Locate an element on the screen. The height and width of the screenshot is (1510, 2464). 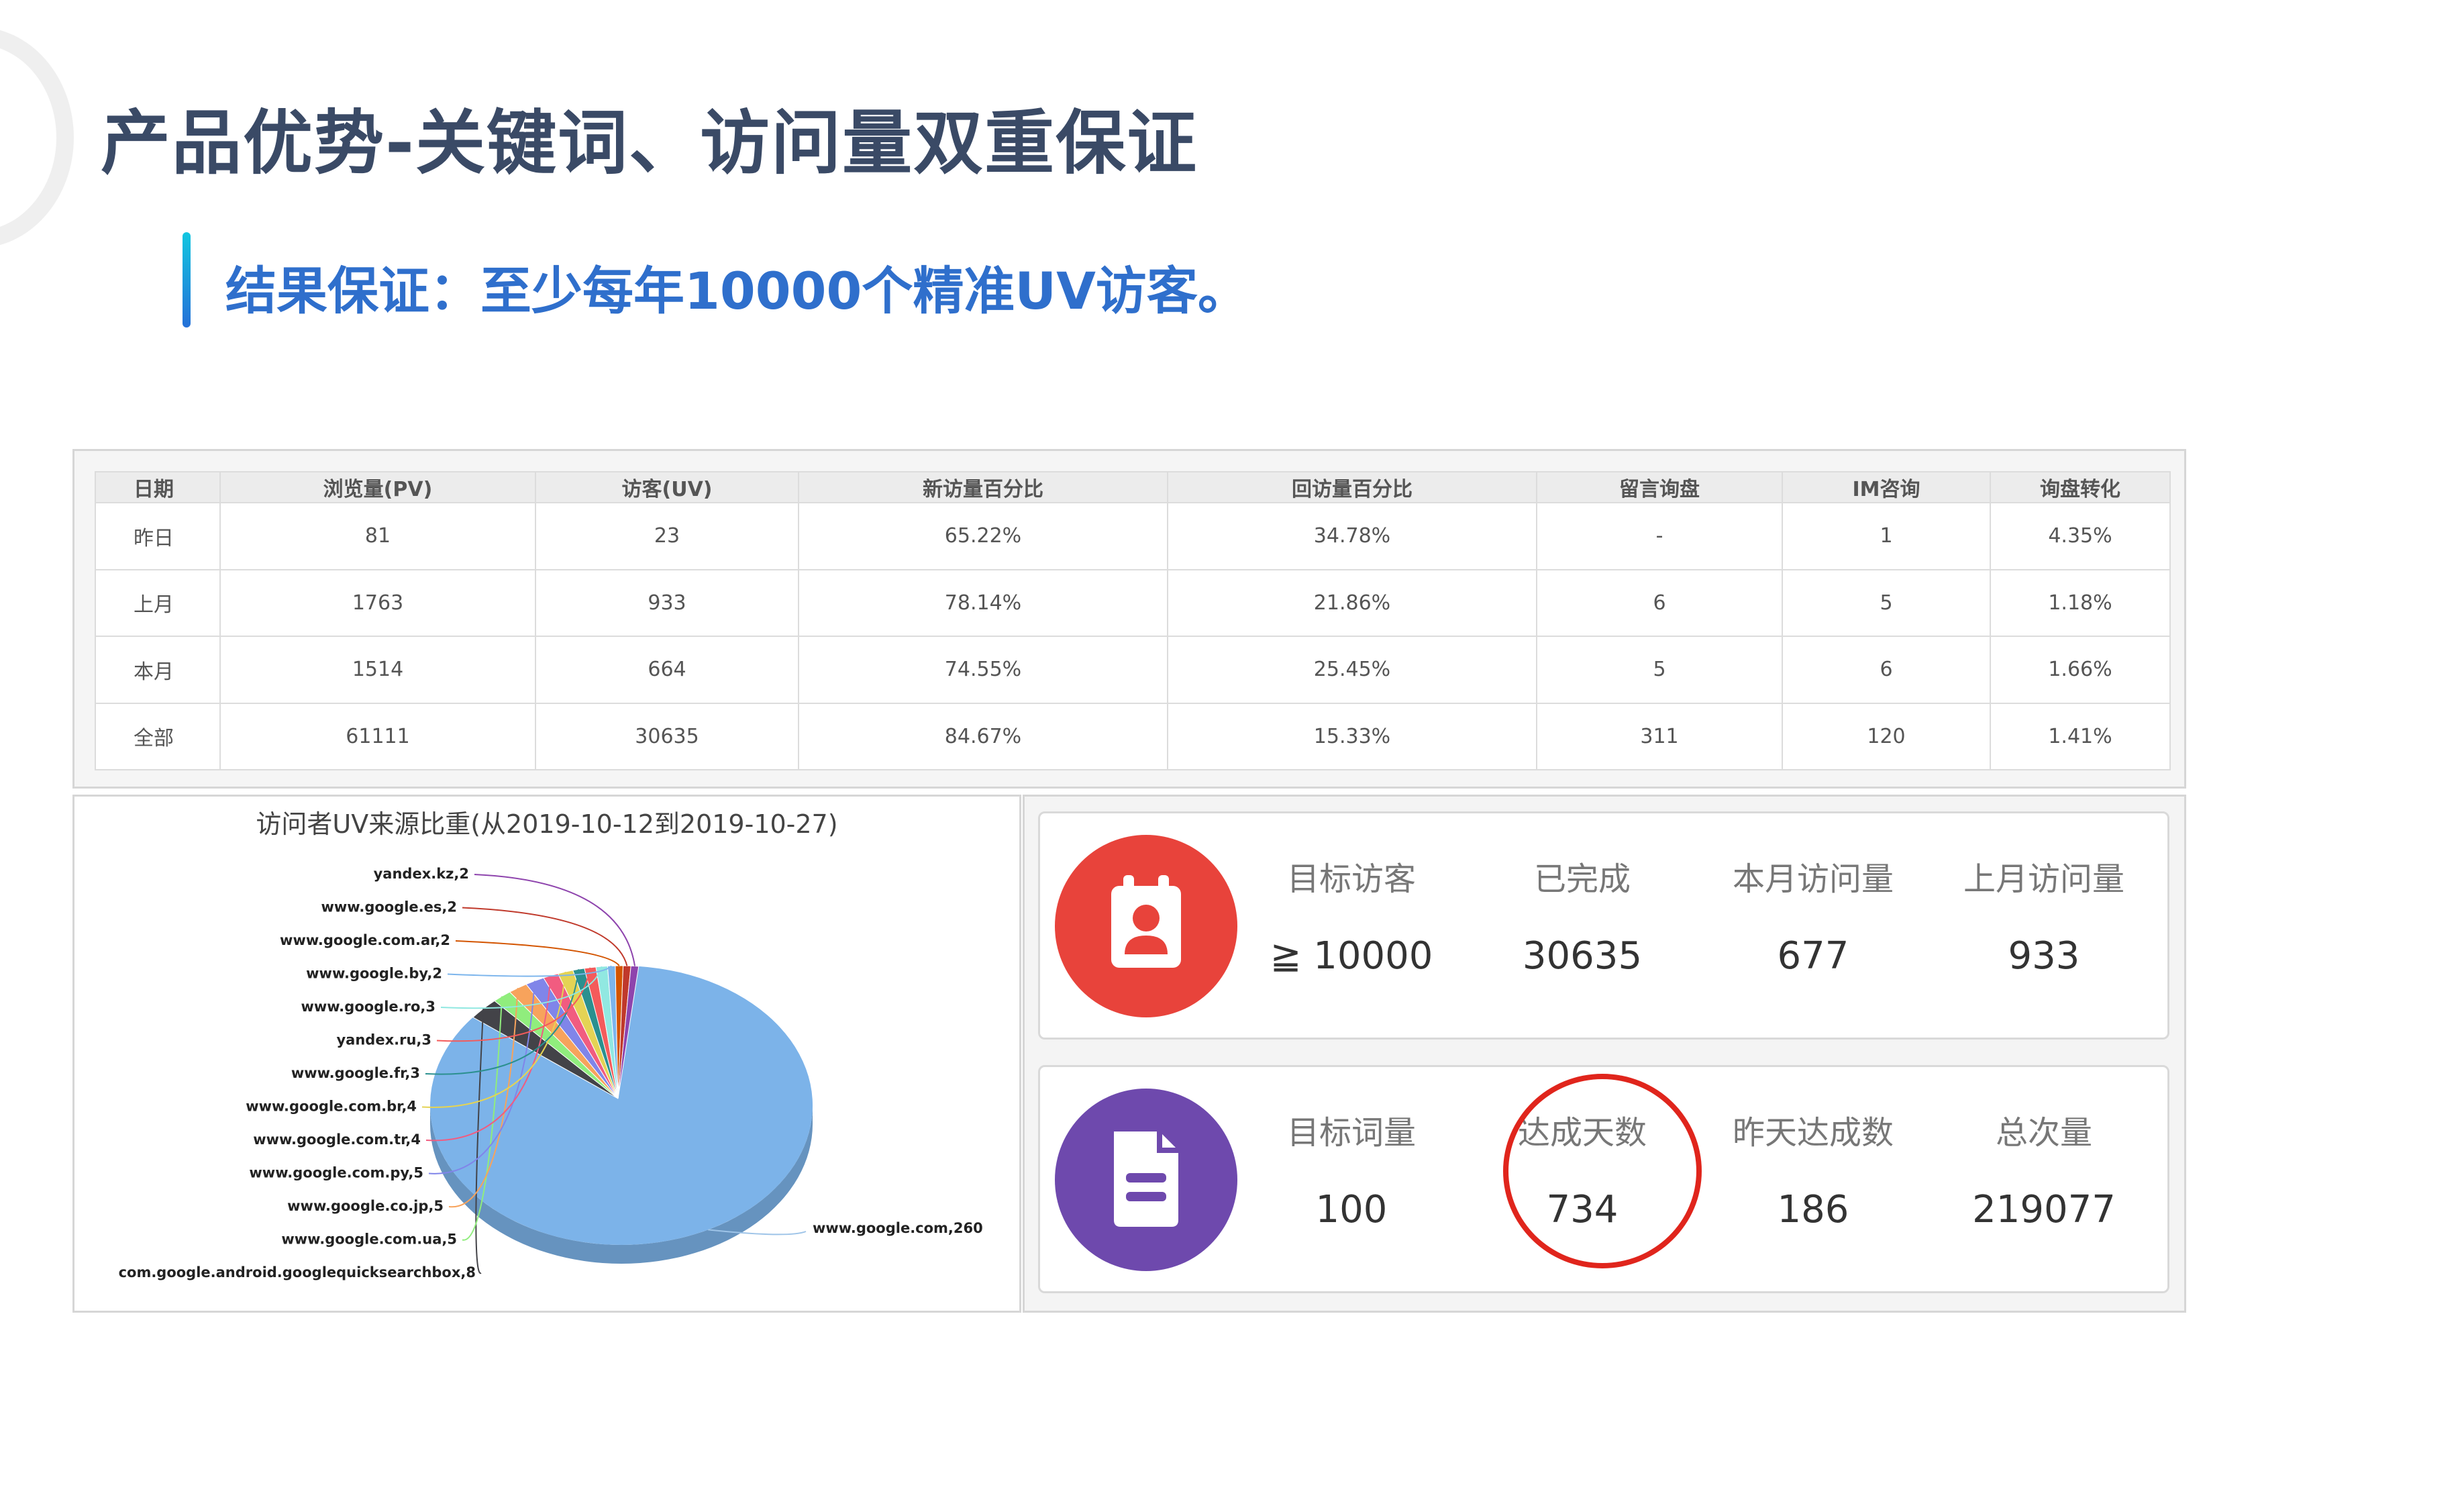
table-cell: 4.35% is located at coordinates (2080, 536).